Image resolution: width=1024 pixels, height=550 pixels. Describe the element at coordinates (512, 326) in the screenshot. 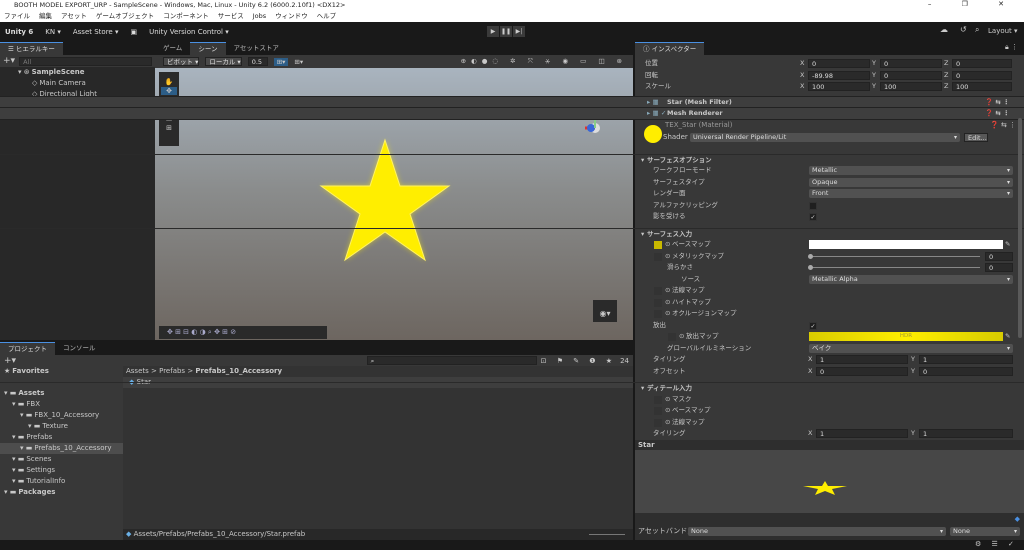

I see `property-row: 放出 ✓` at that location.